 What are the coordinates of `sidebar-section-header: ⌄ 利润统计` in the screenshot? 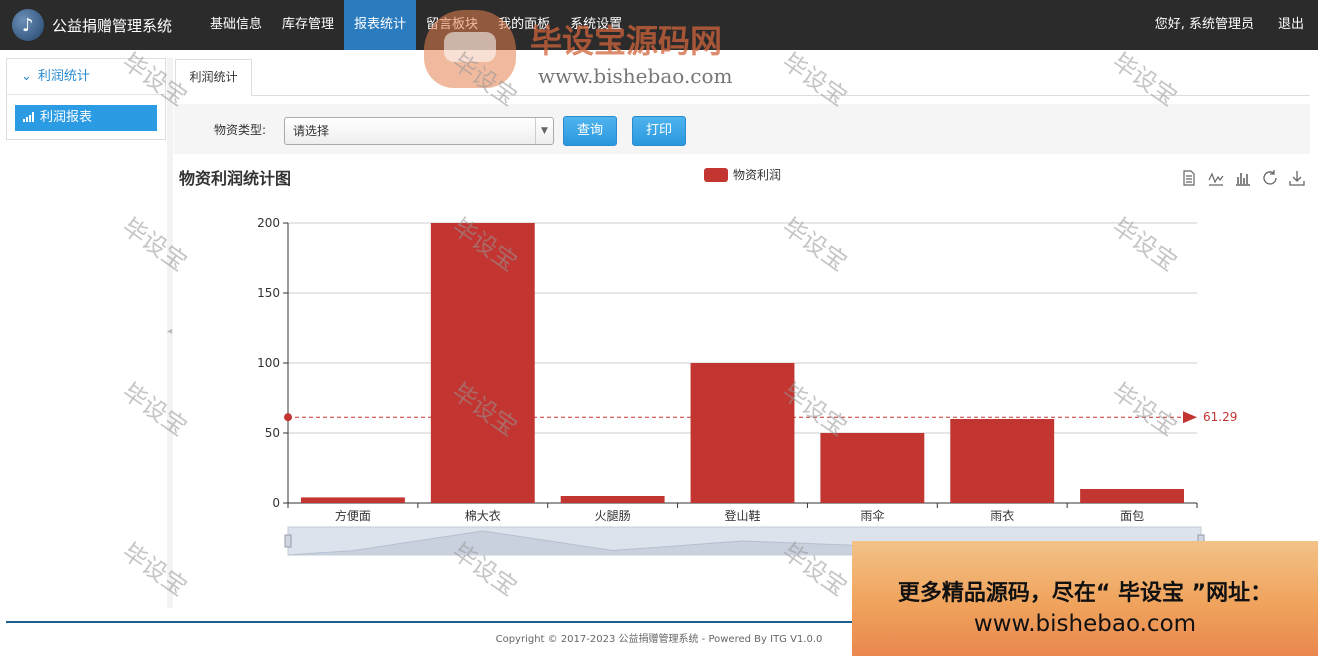 It's located at (86, 77).